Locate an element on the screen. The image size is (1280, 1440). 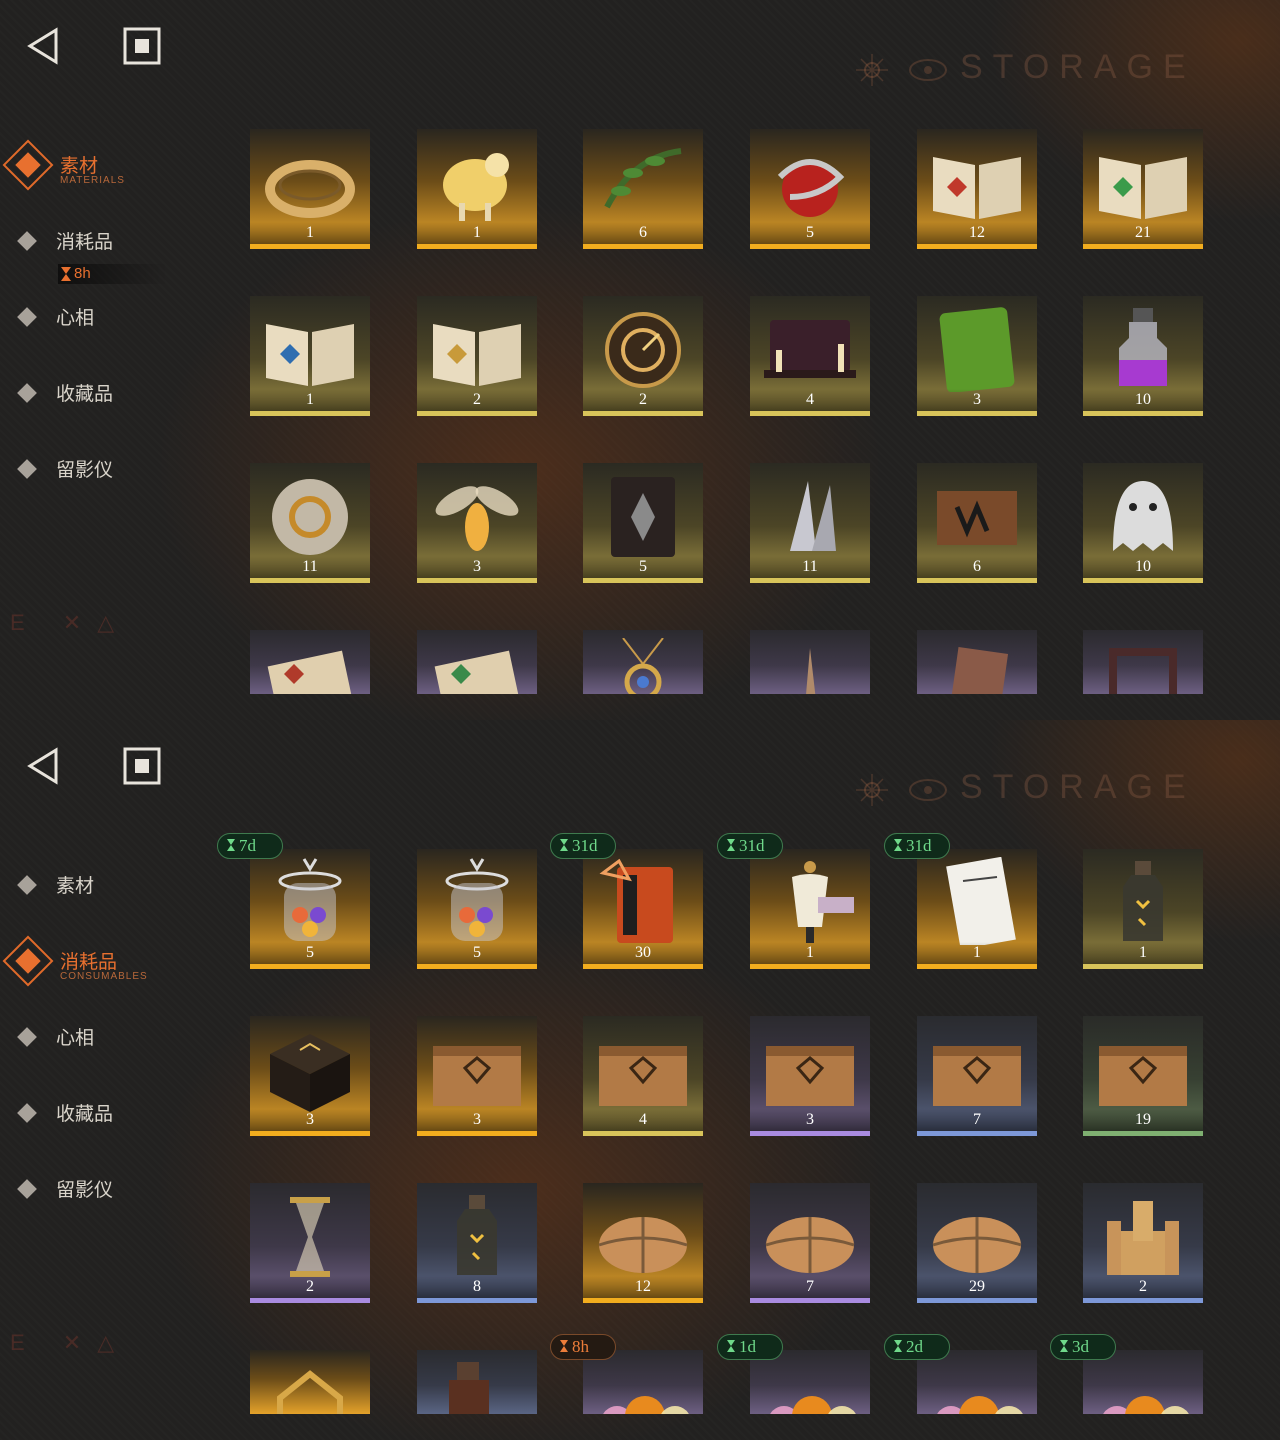
candy-jar-icon is located at coordinates (310, 899).